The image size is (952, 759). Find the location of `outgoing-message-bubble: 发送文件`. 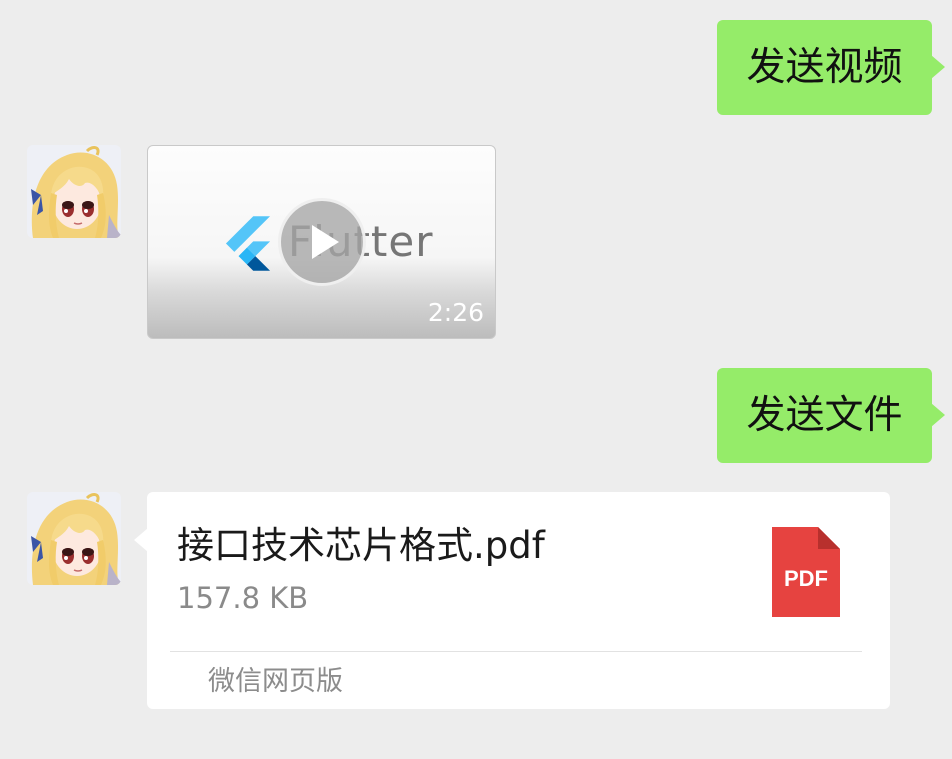

outgoing-message-bubble: 发送文件 is located at coordinates (831, 415).